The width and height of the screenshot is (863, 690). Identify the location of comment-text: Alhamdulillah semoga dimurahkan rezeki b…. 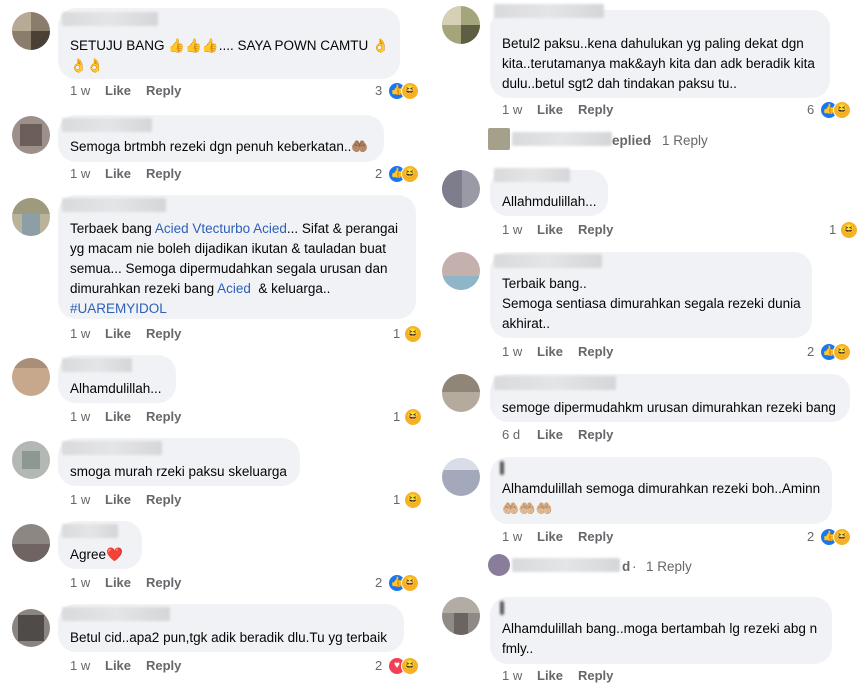
(661, 498).